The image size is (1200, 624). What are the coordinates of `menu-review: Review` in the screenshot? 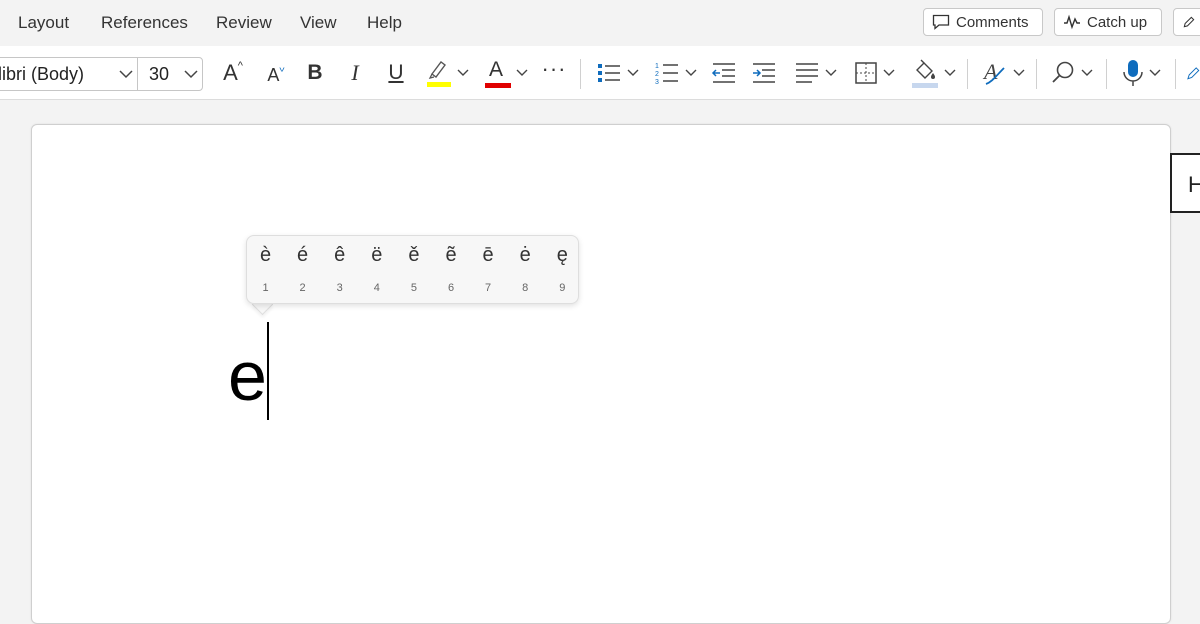 It's located at (244, 23).